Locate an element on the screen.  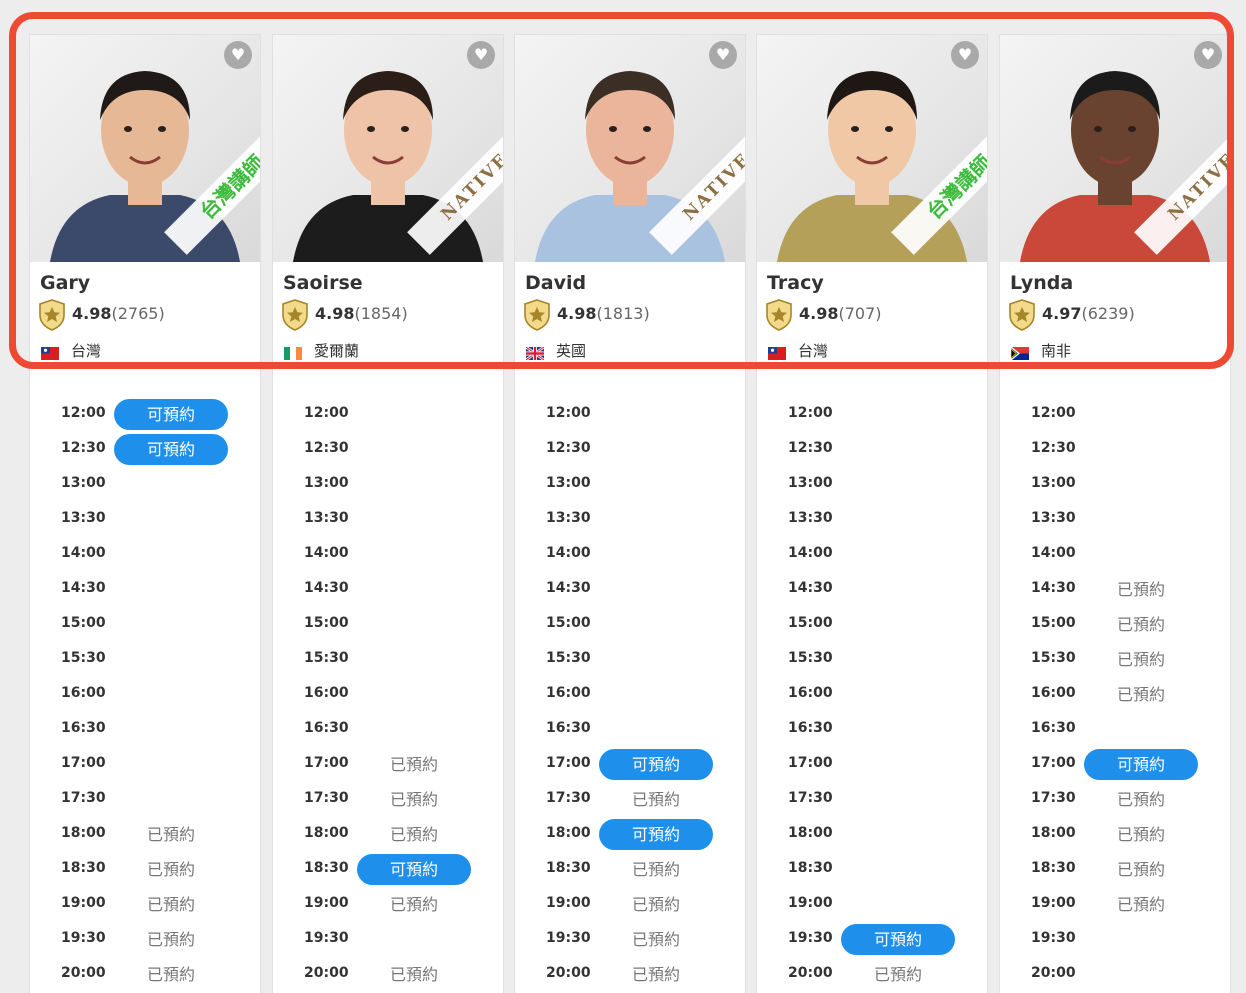
tutor-info: Saoirse 4.98(1854) 愛爾蘭 is located at coordinates (388, 313).